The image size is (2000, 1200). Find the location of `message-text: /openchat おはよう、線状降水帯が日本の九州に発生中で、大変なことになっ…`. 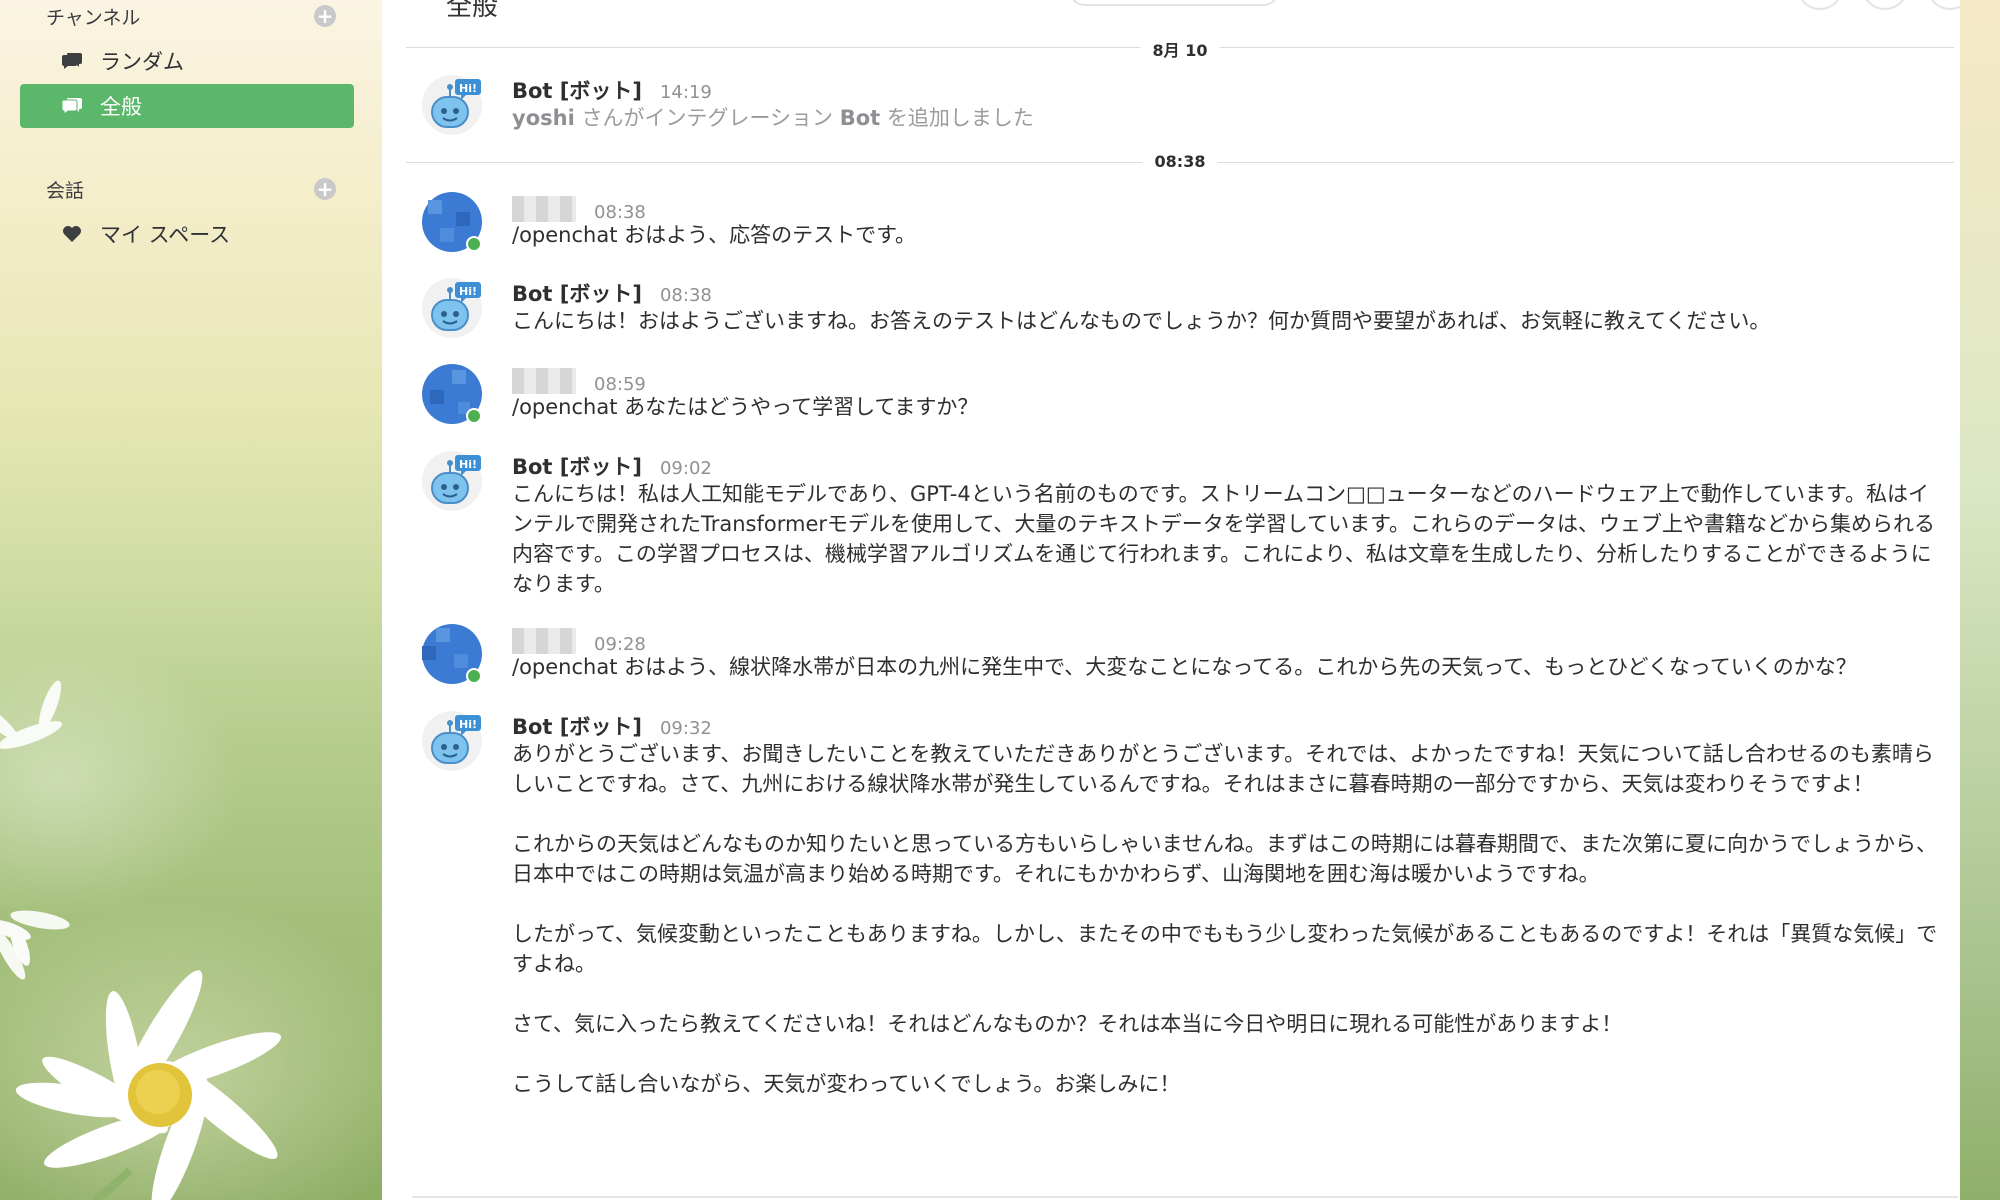

message-text: /openchat おはよう、線状降水帯が日本の九州に発生中で、大変なことになっ… is located at coordinates (1184, 667).